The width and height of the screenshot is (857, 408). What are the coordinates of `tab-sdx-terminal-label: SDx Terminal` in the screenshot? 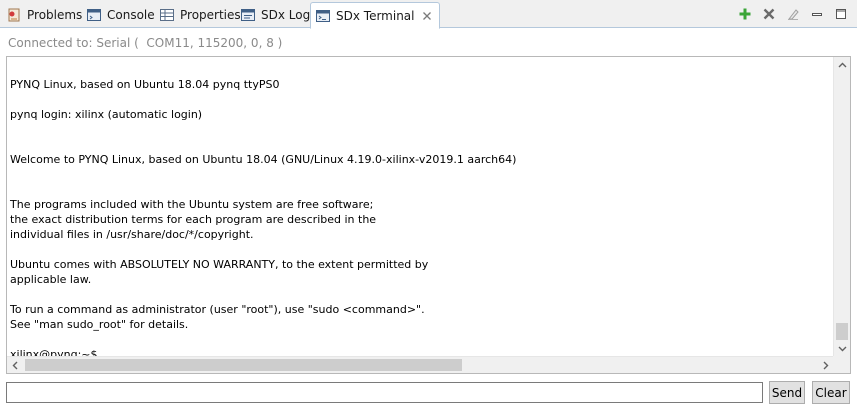 It's located at (375, 15).